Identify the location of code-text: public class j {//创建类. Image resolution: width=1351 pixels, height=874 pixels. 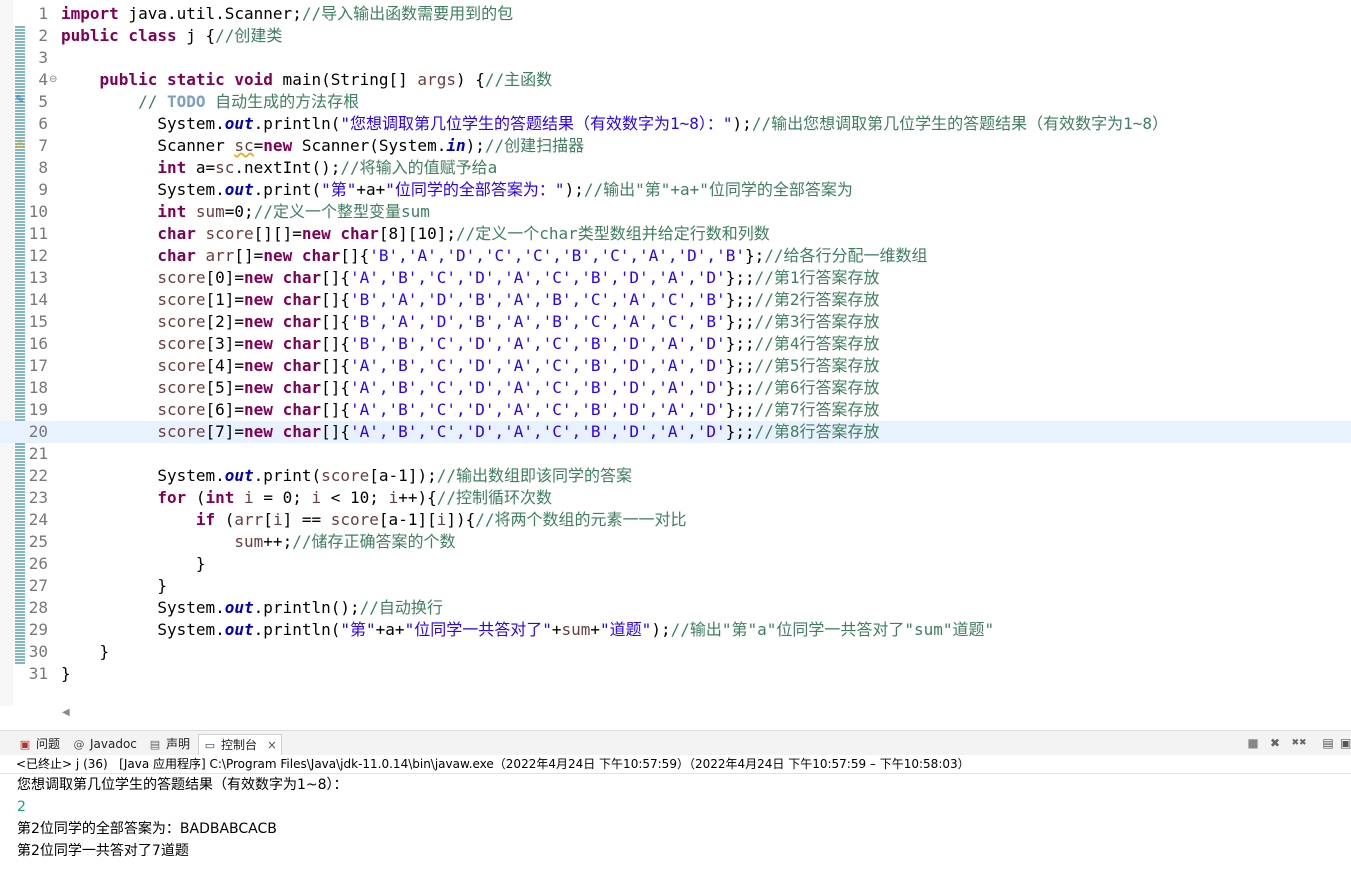
(171, 36).